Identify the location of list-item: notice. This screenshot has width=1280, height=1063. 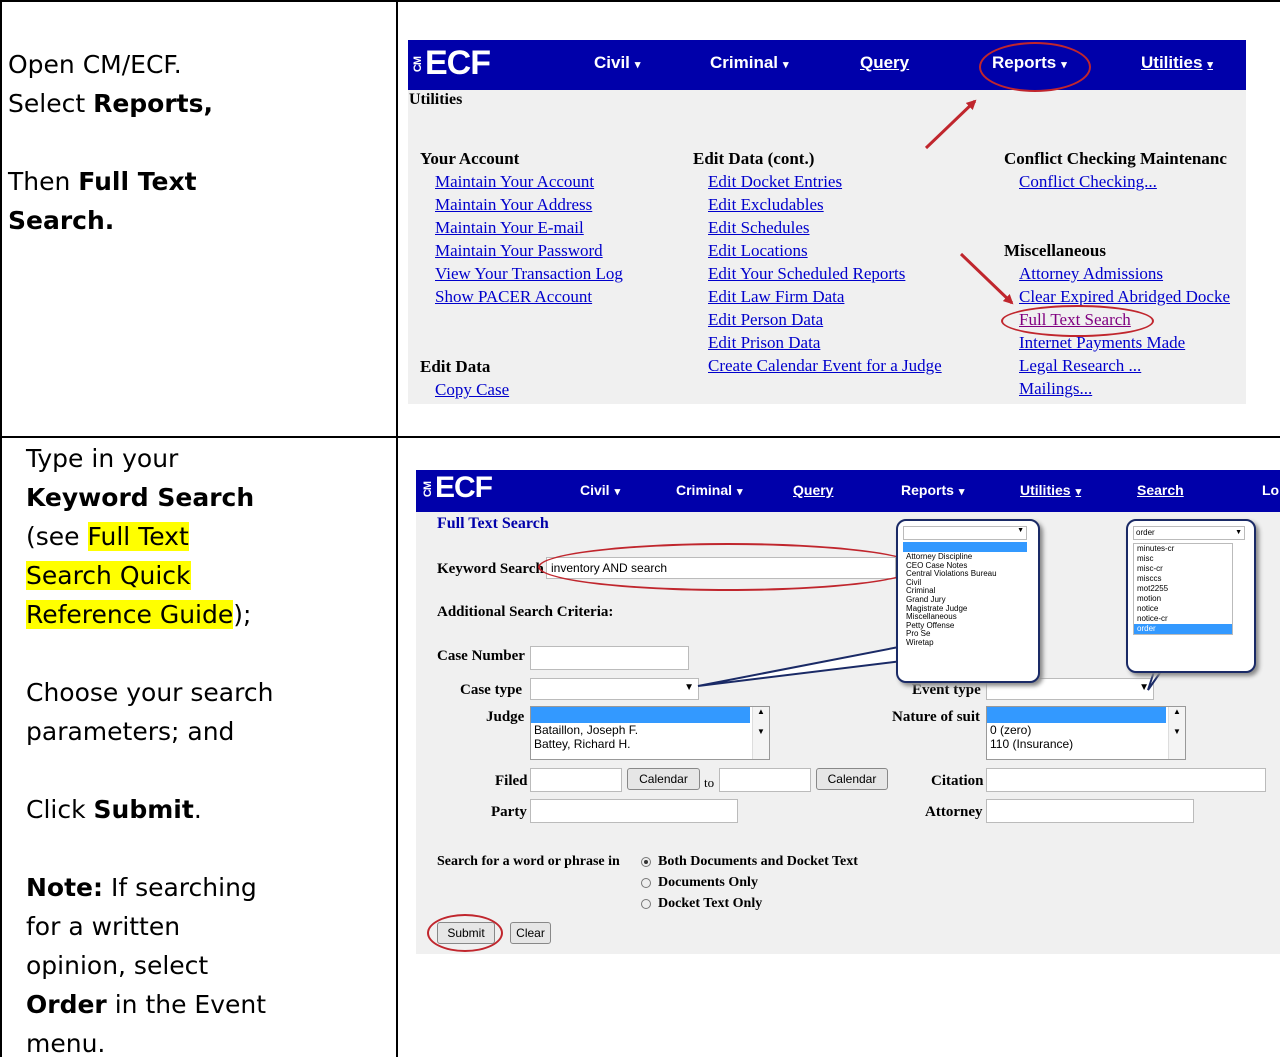
(1183, 609).